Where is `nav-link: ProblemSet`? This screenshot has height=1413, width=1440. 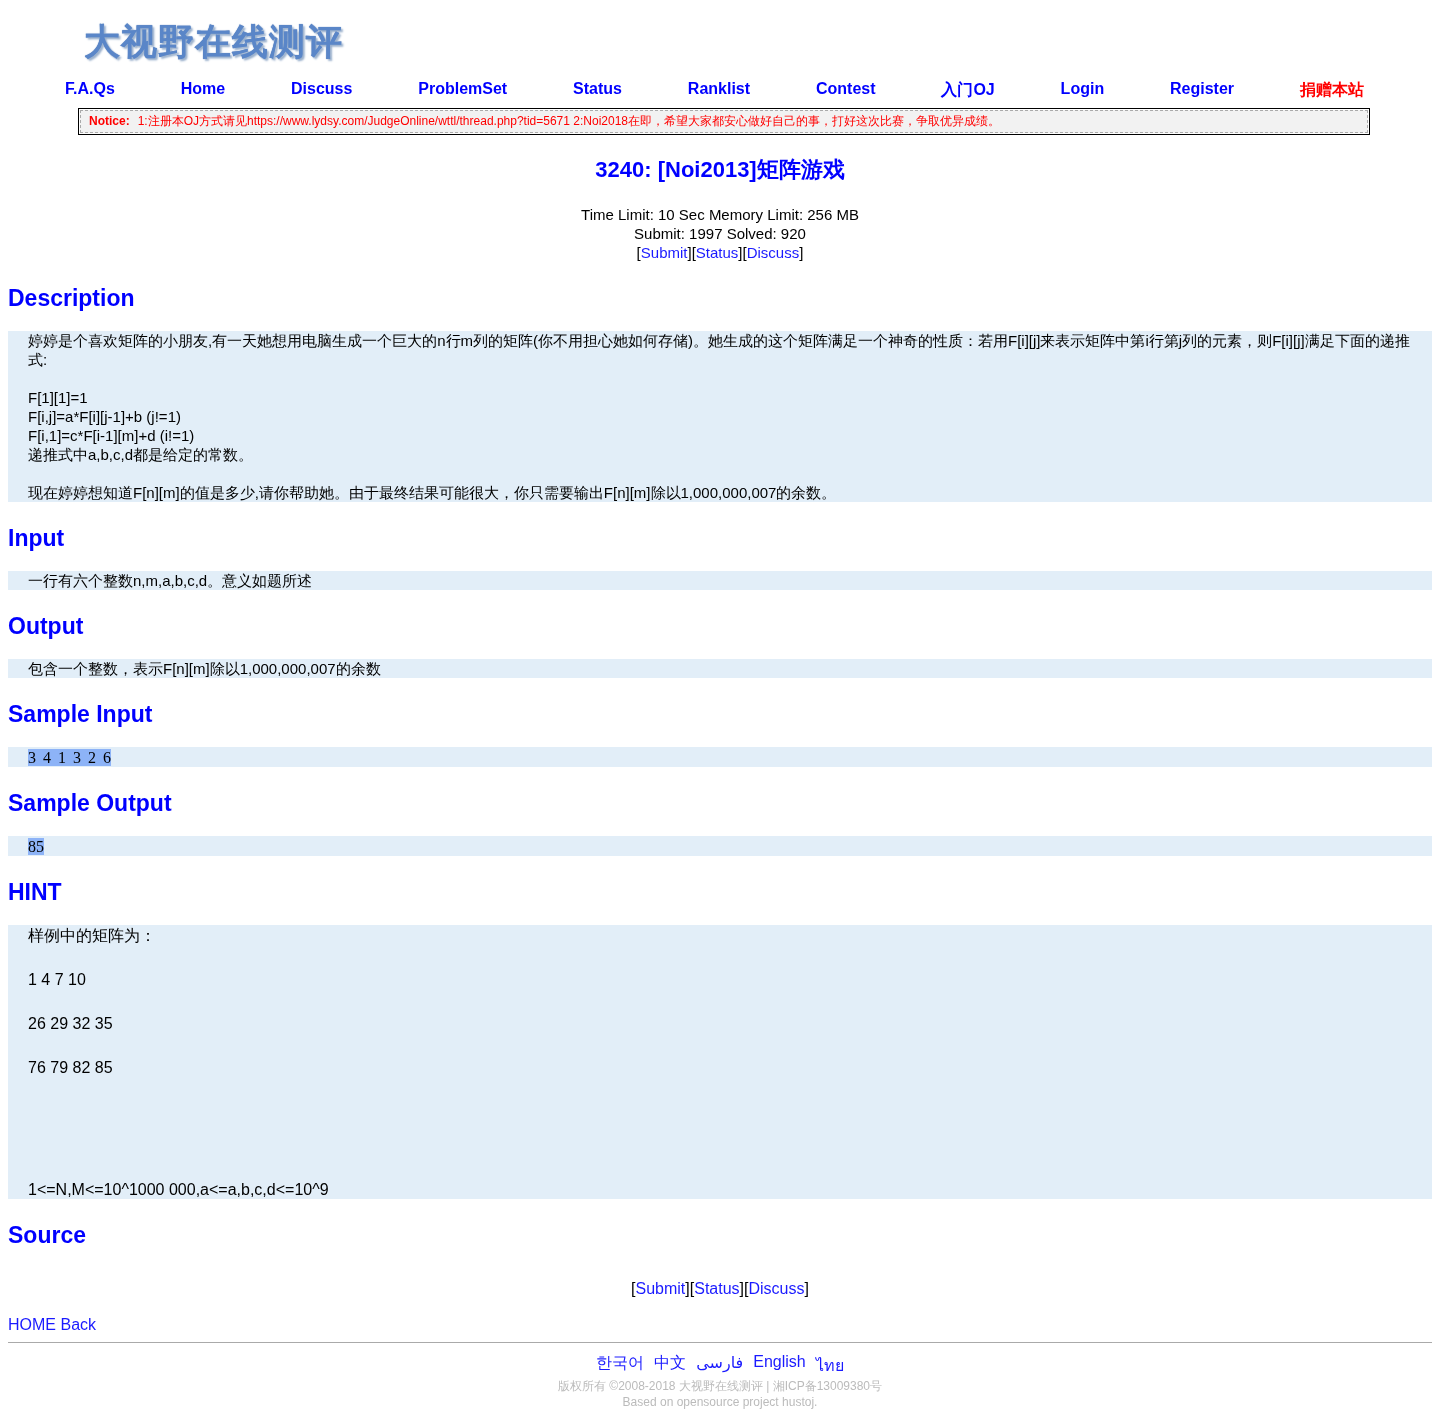 nav-link: ProblemSet is located at coordinates (463, 94).